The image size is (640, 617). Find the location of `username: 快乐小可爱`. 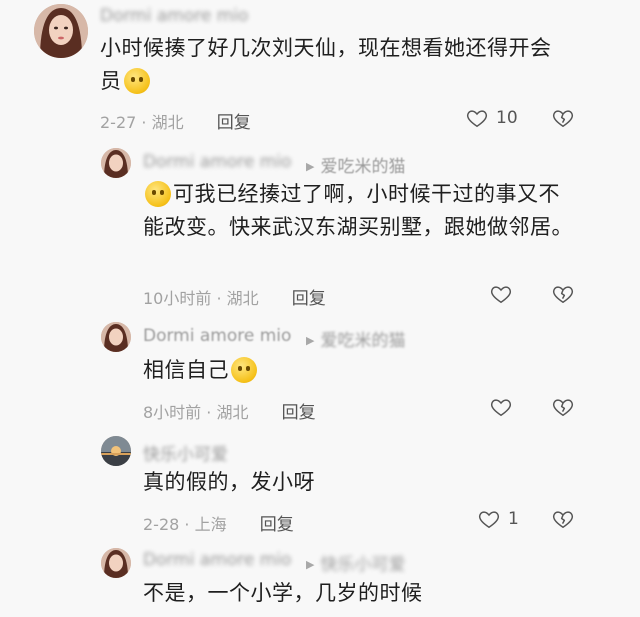

username: 快乐小可爱 is located at coordinates (185, 452).